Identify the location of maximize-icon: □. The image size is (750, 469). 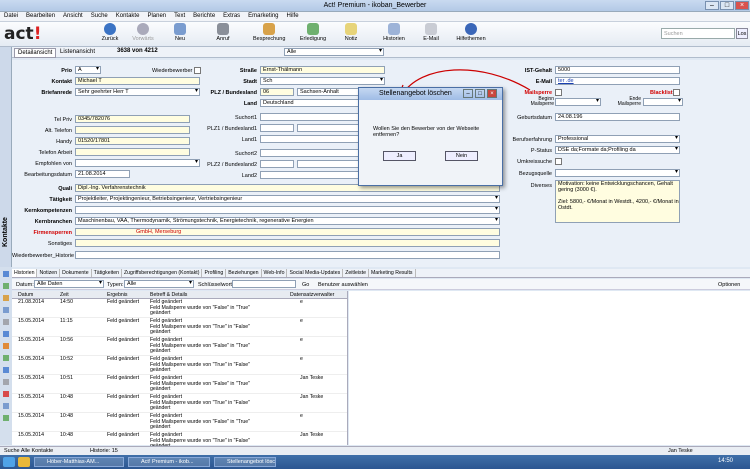
(727, 5).